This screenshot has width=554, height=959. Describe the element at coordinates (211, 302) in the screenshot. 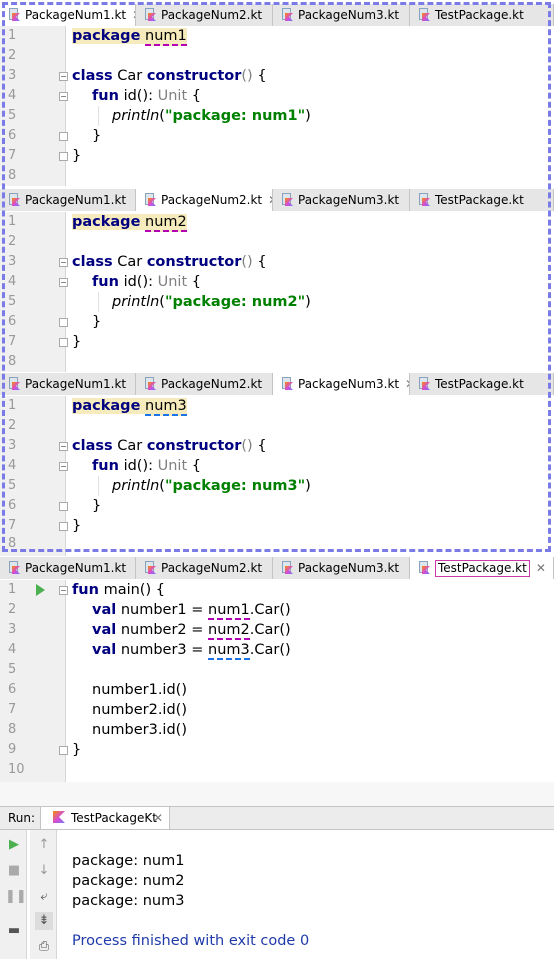

I see `code-line-5: println("package: num2")` at that location.